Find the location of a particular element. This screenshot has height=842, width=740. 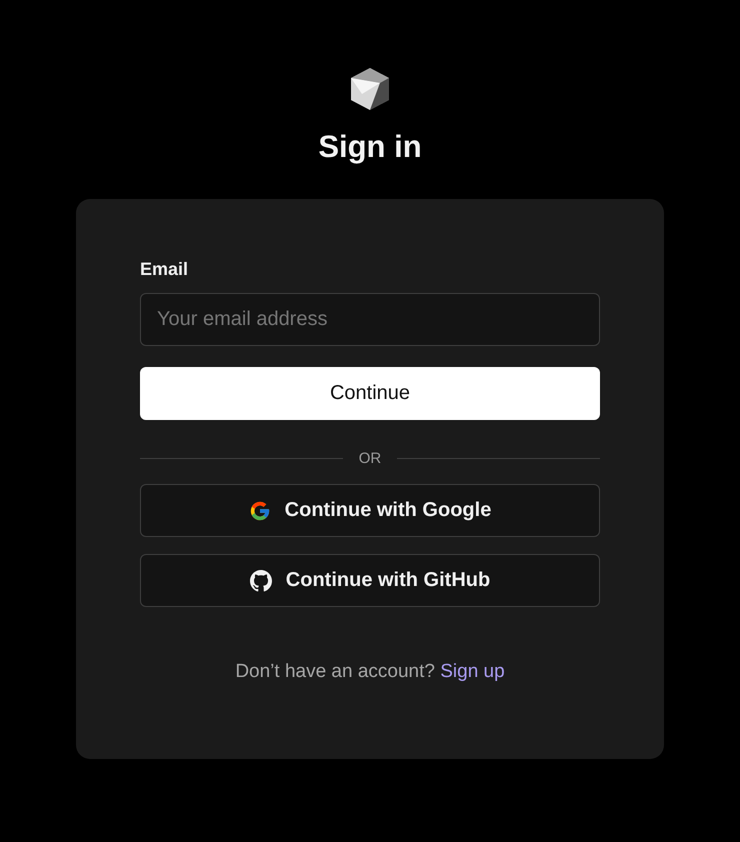

sign-up-prompt: Don’t have an account? Sign up is located at coordinates (370, 672).